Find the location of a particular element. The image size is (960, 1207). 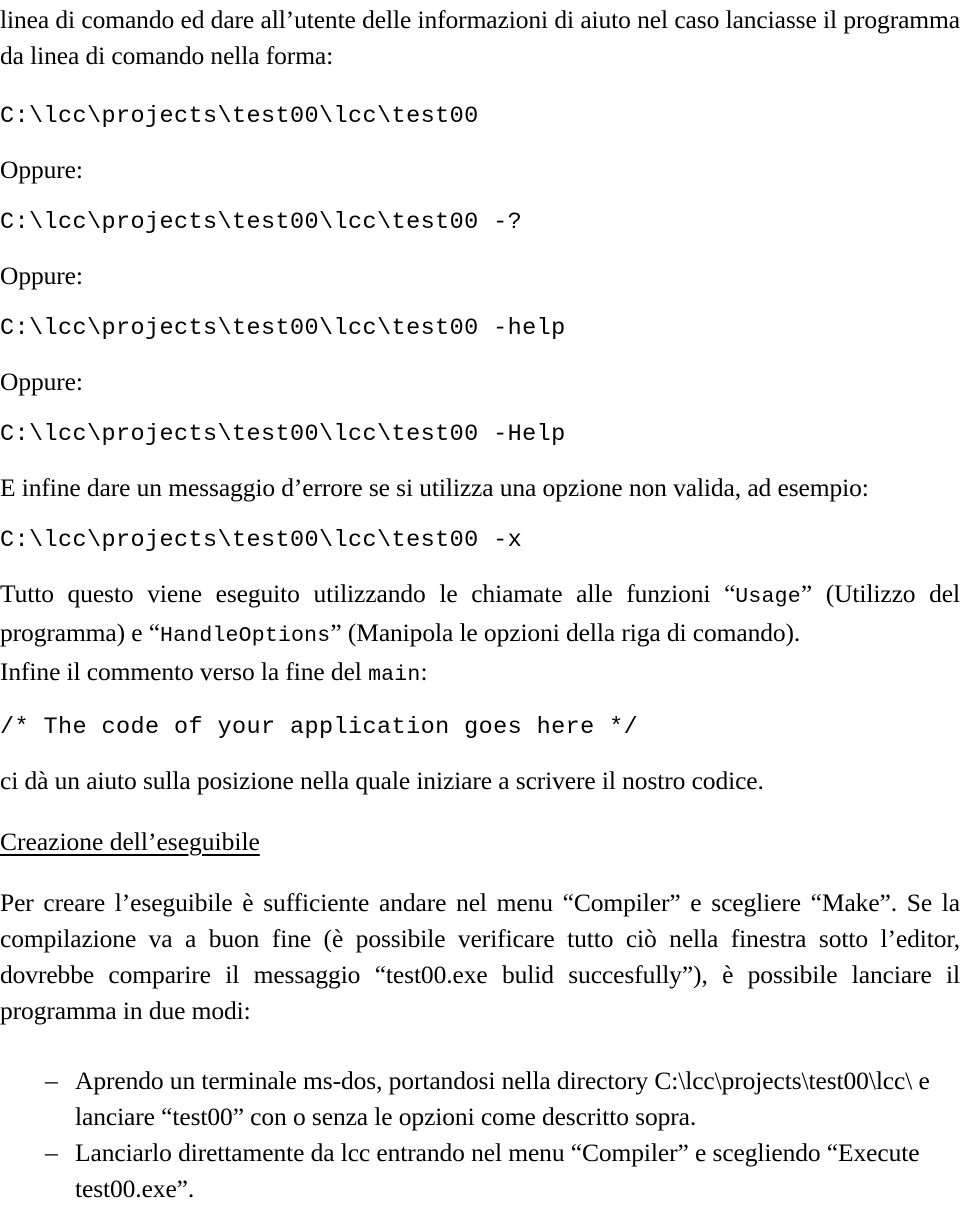

code-line-help-lower: C:\lcc\projects\test00\lcc\test00 -help is located at coordinates (283, 328).